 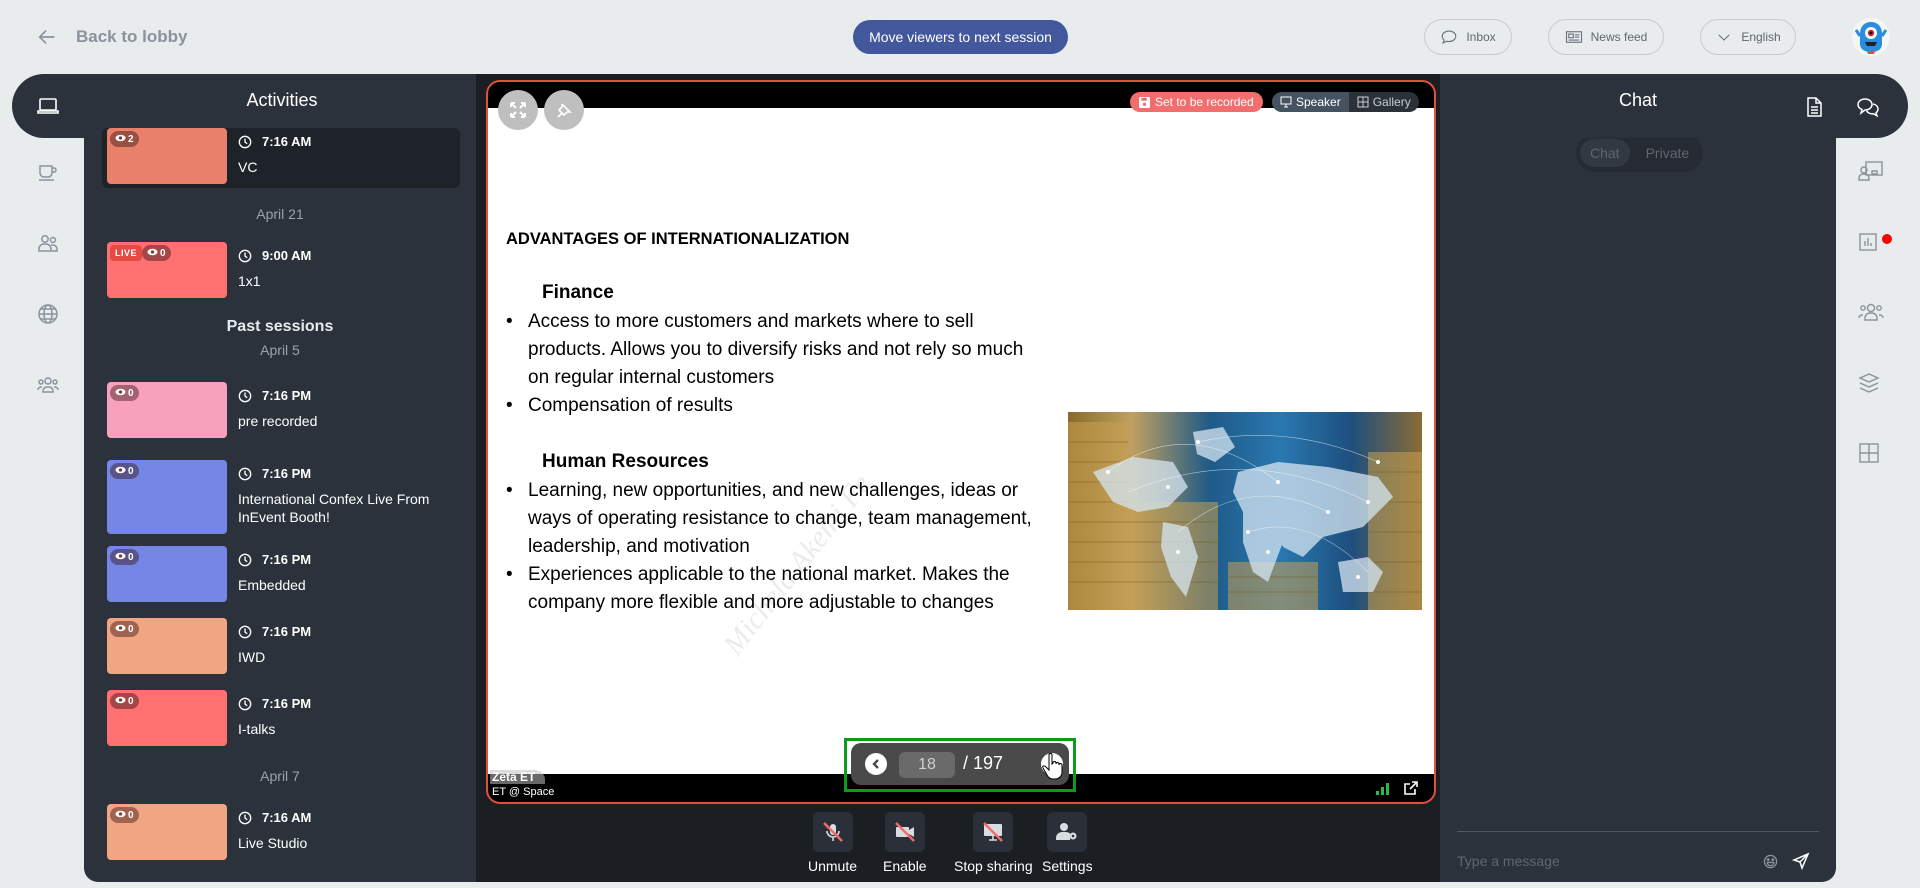 I want to click on session-thumbnail: LIVE 0, so click(x=167, y=270).